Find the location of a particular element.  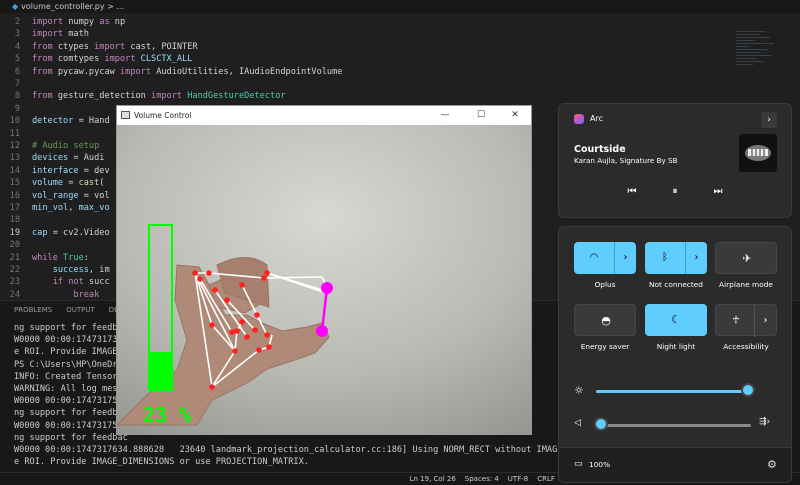

close-icon: ✕ is located at coordinates (515, 115).